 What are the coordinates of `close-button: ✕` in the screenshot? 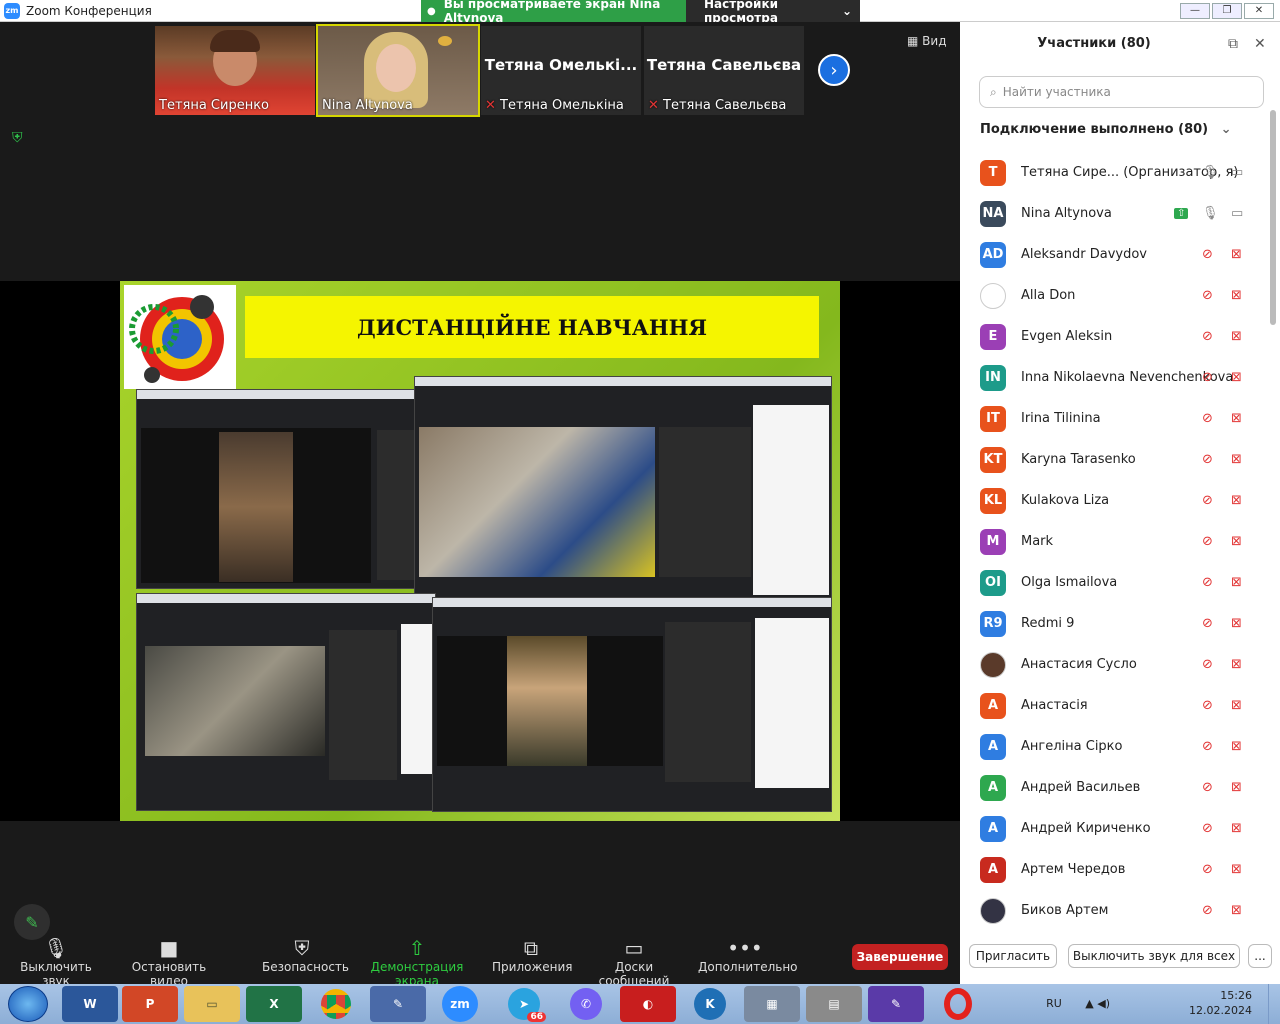 It's located at (1259, 11).